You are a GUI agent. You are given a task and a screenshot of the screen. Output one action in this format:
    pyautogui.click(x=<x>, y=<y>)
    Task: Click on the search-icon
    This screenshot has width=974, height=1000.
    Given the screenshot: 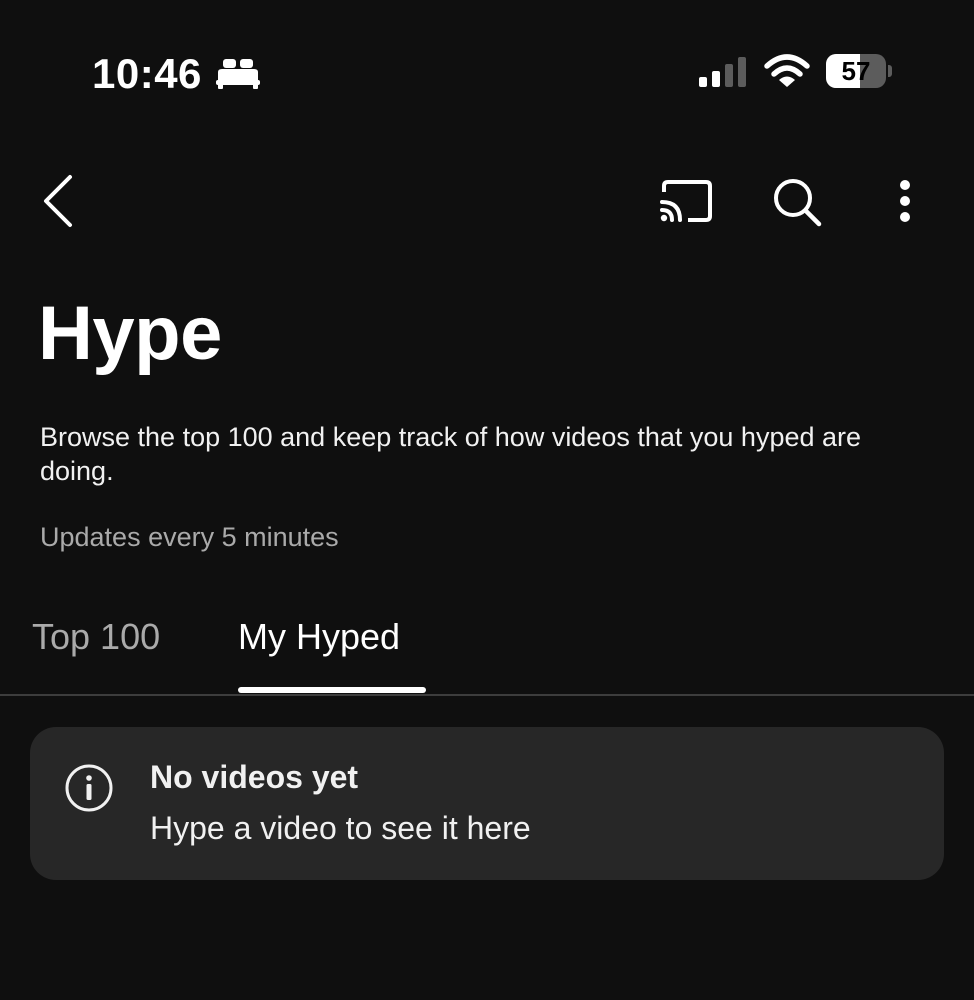 What is the action you would take?
    pyautogui.click(x=798, y=203)
    